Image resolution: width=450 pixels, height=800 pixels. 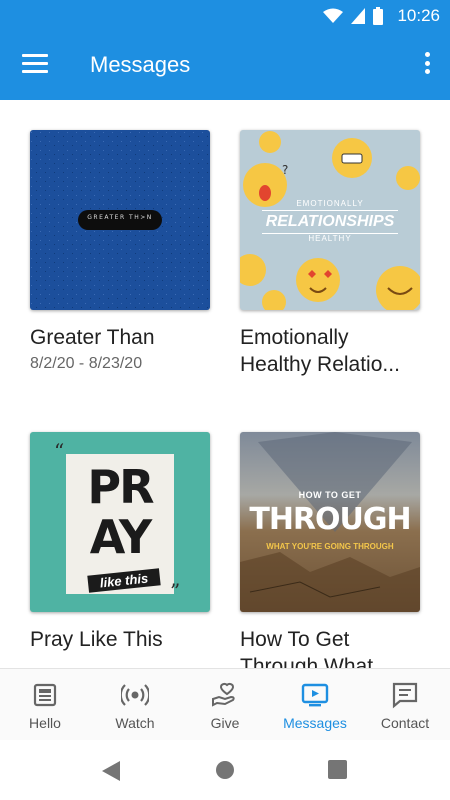 What do you see at coordinates (330, 495) in the screenshot?
I see `series-art-top: HOW TO GET` at bounding box center [330, 495].